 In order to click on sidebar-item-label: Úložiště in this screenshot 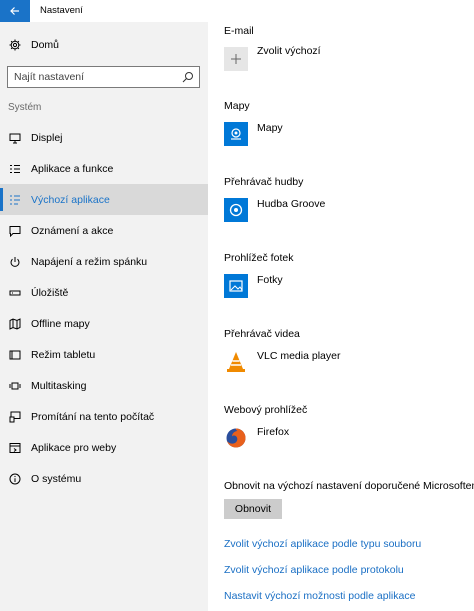, I will do `click(50, 292)`.